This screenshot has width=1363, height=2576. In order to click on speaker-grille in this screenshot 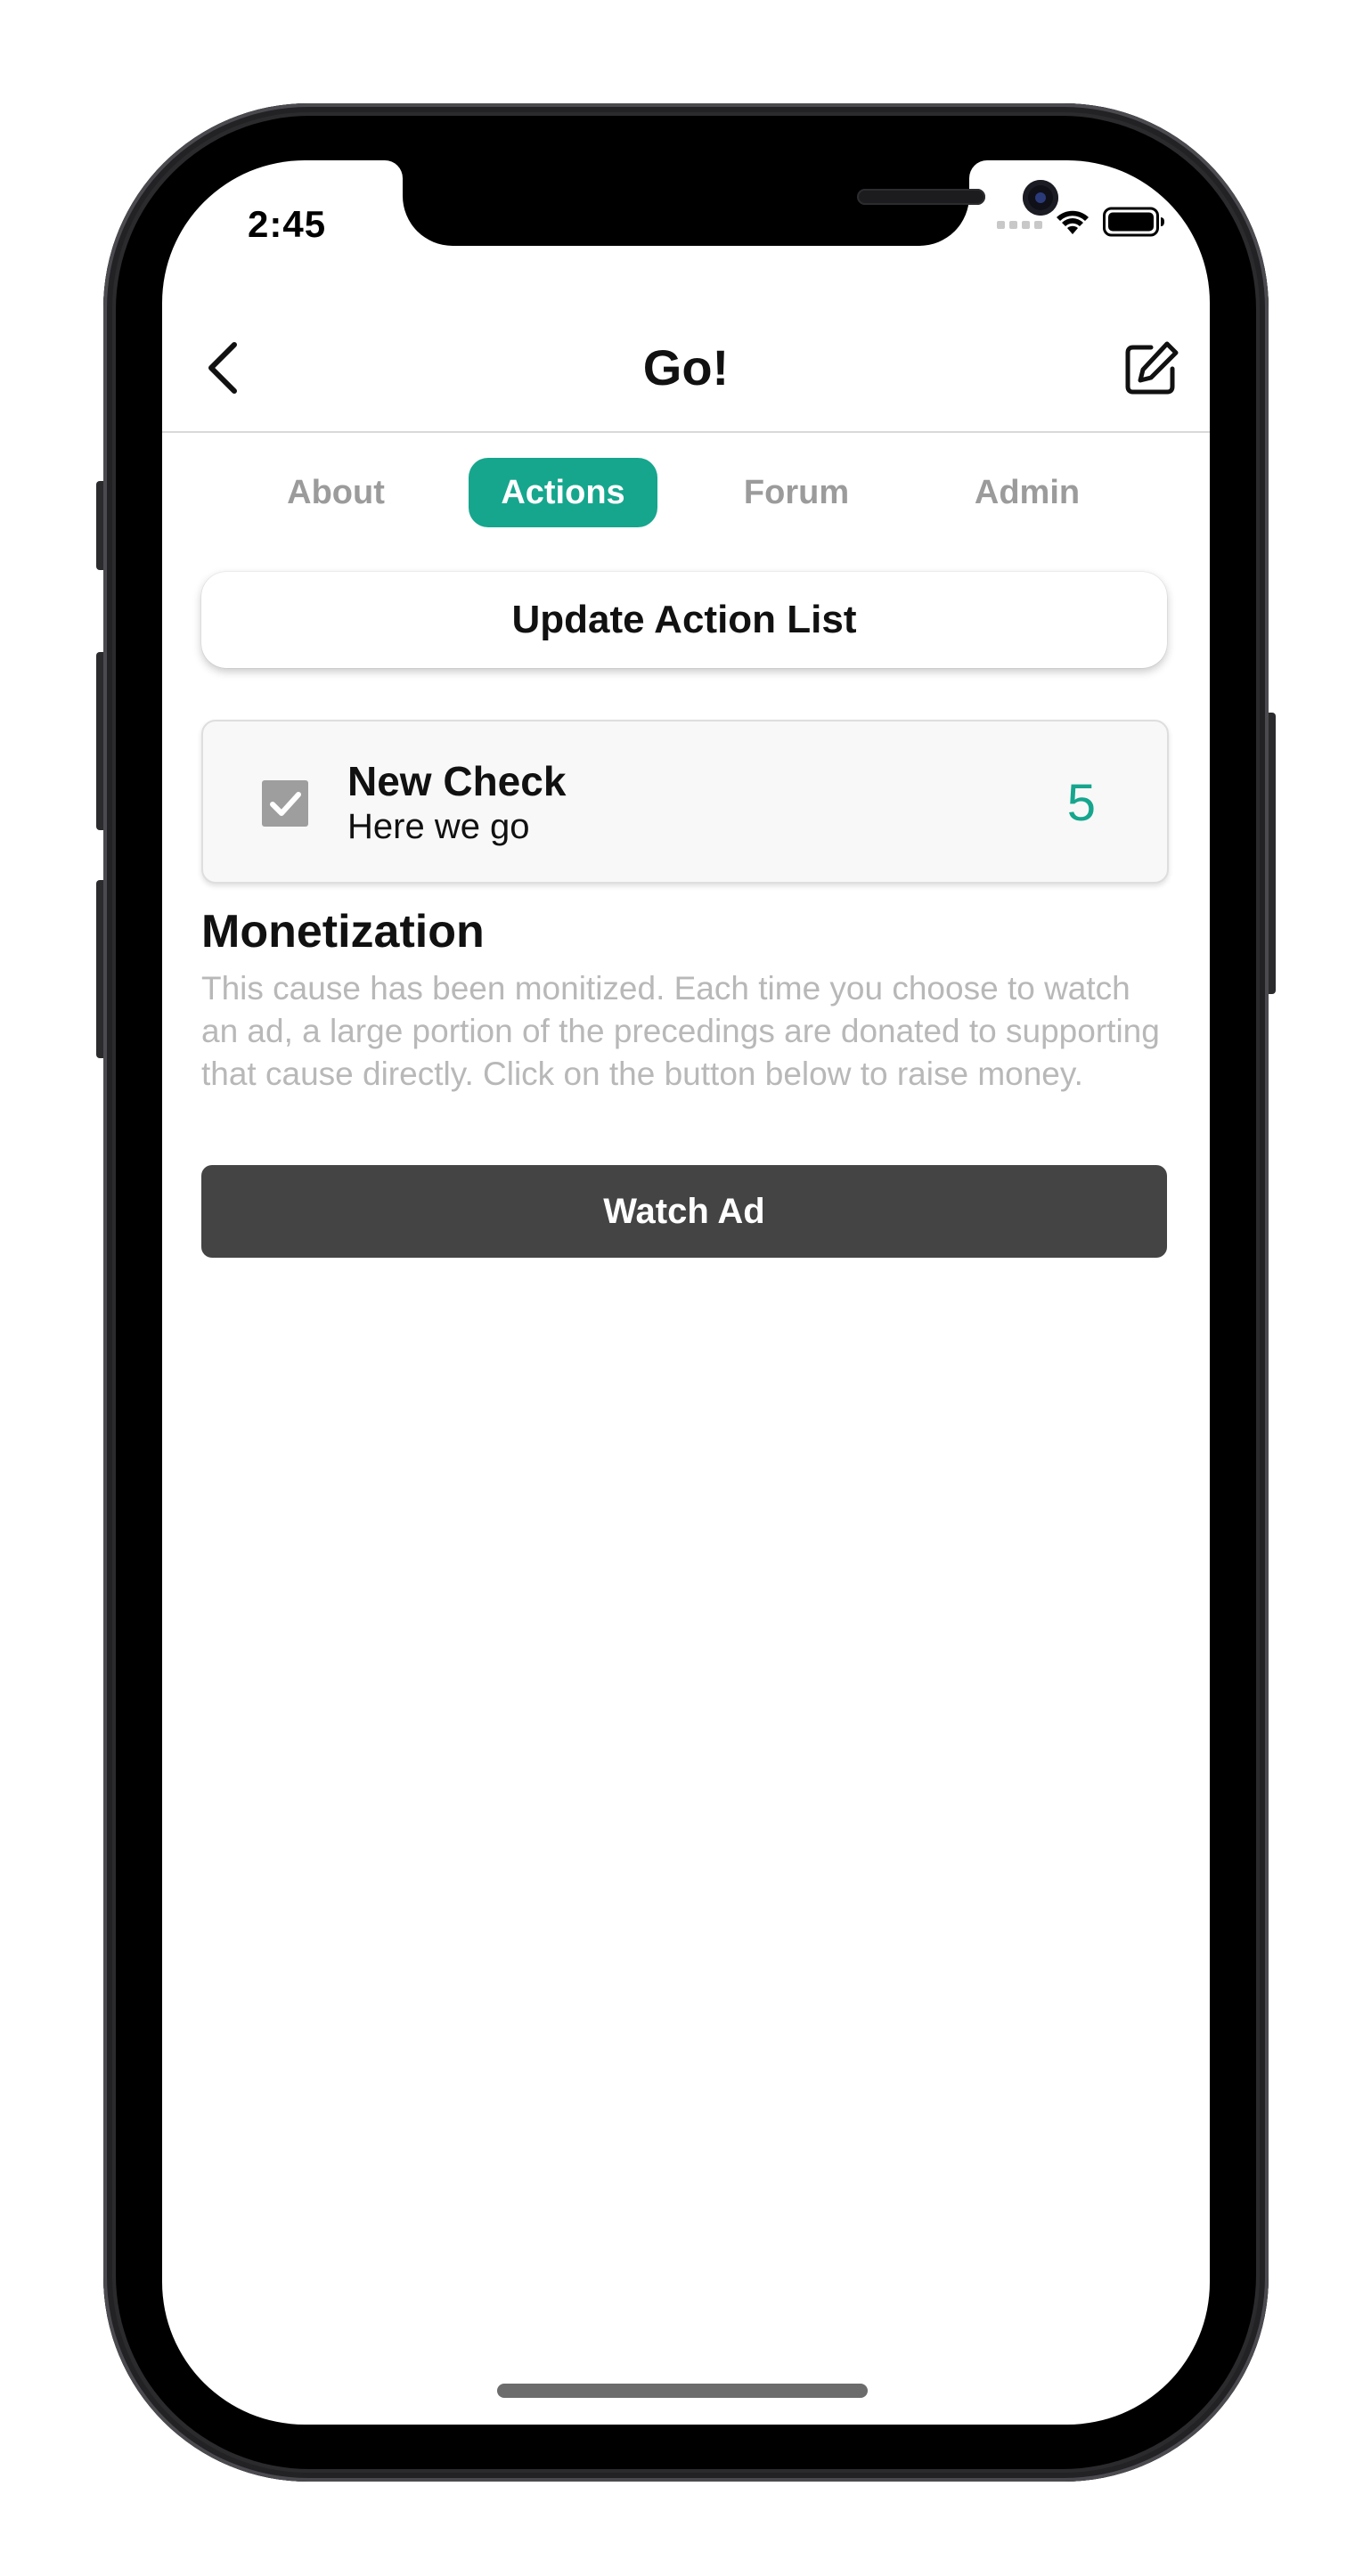, I will do `click(921, 197)`.